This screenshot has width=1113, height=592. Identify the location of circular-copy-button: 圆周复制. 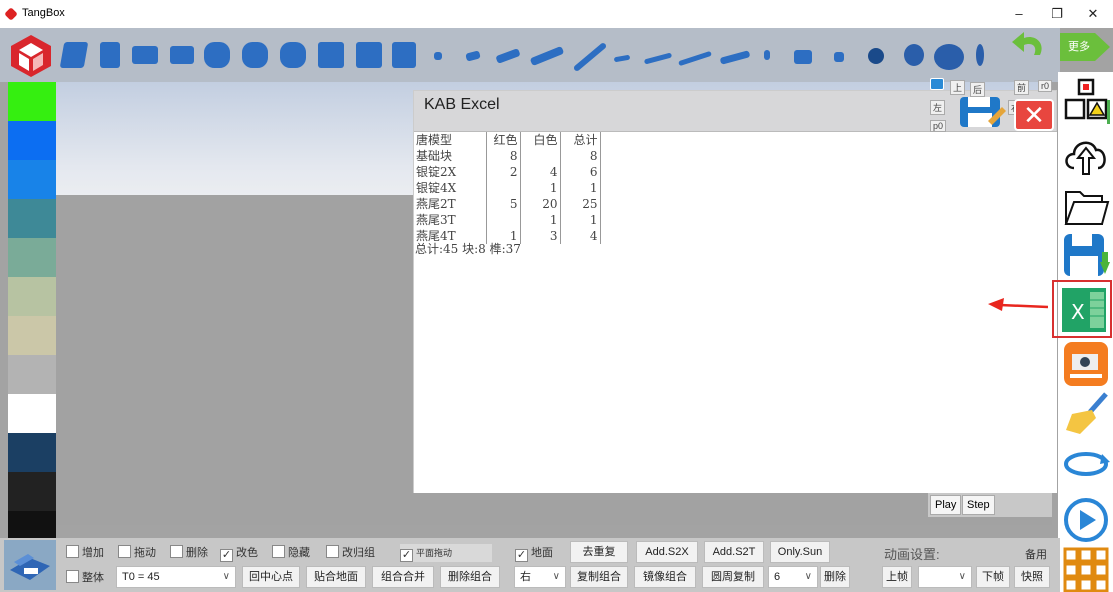
(733, 577).